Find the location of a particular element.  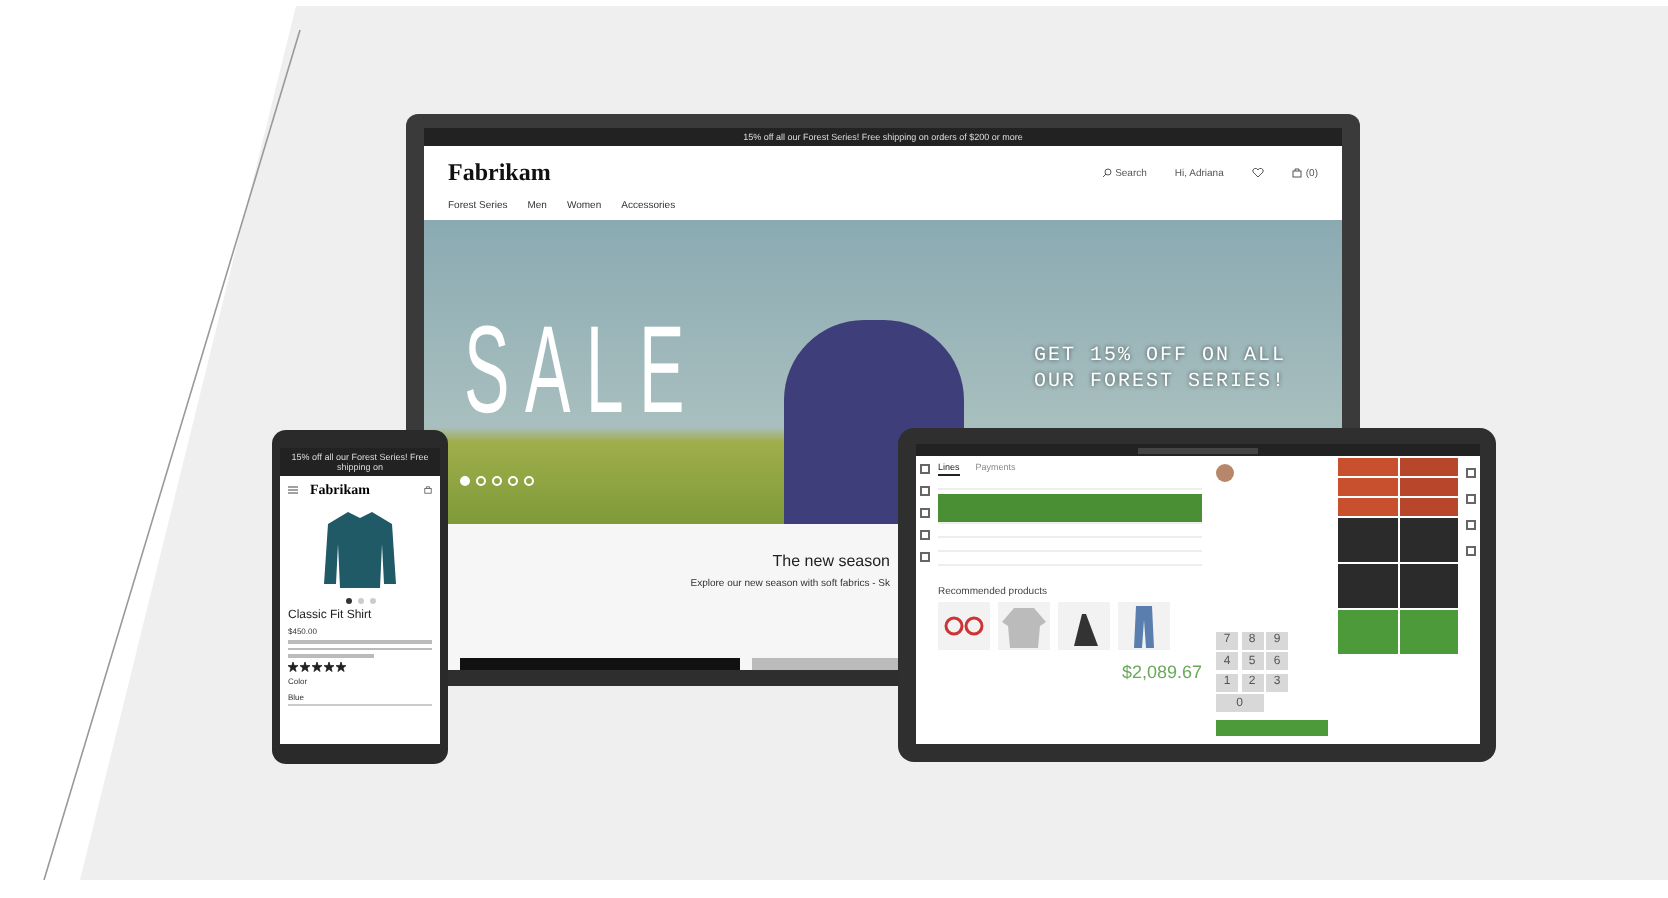

brand-logo: Fabrikam is located at coordinates (499, 173).